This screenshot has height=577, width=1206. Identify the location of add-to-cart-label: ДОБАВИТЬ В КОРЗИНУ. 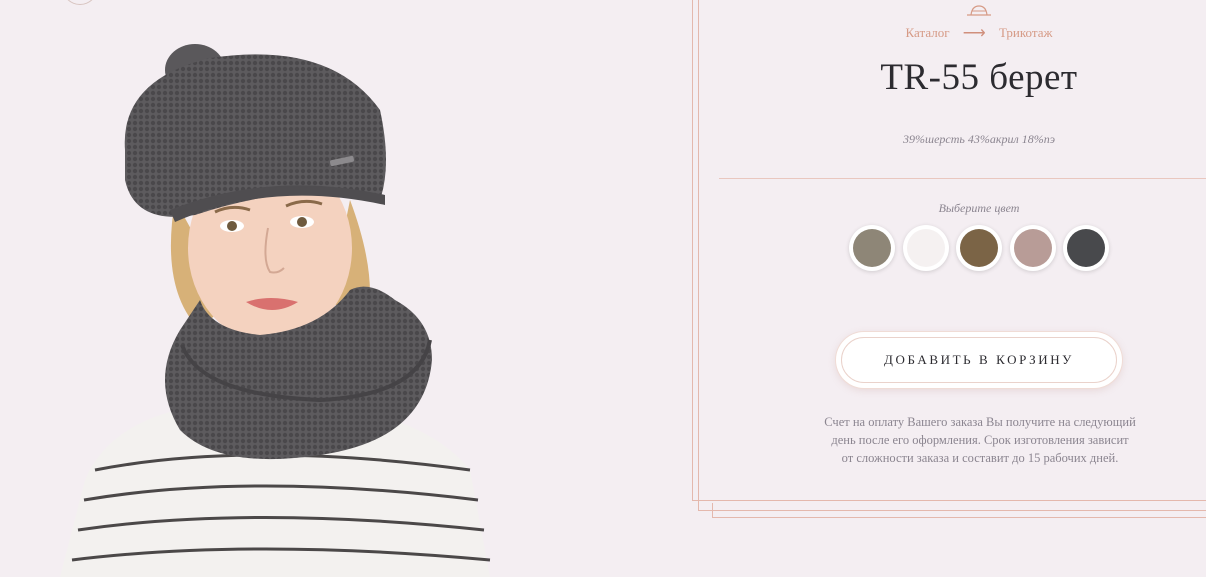
(979, 360).